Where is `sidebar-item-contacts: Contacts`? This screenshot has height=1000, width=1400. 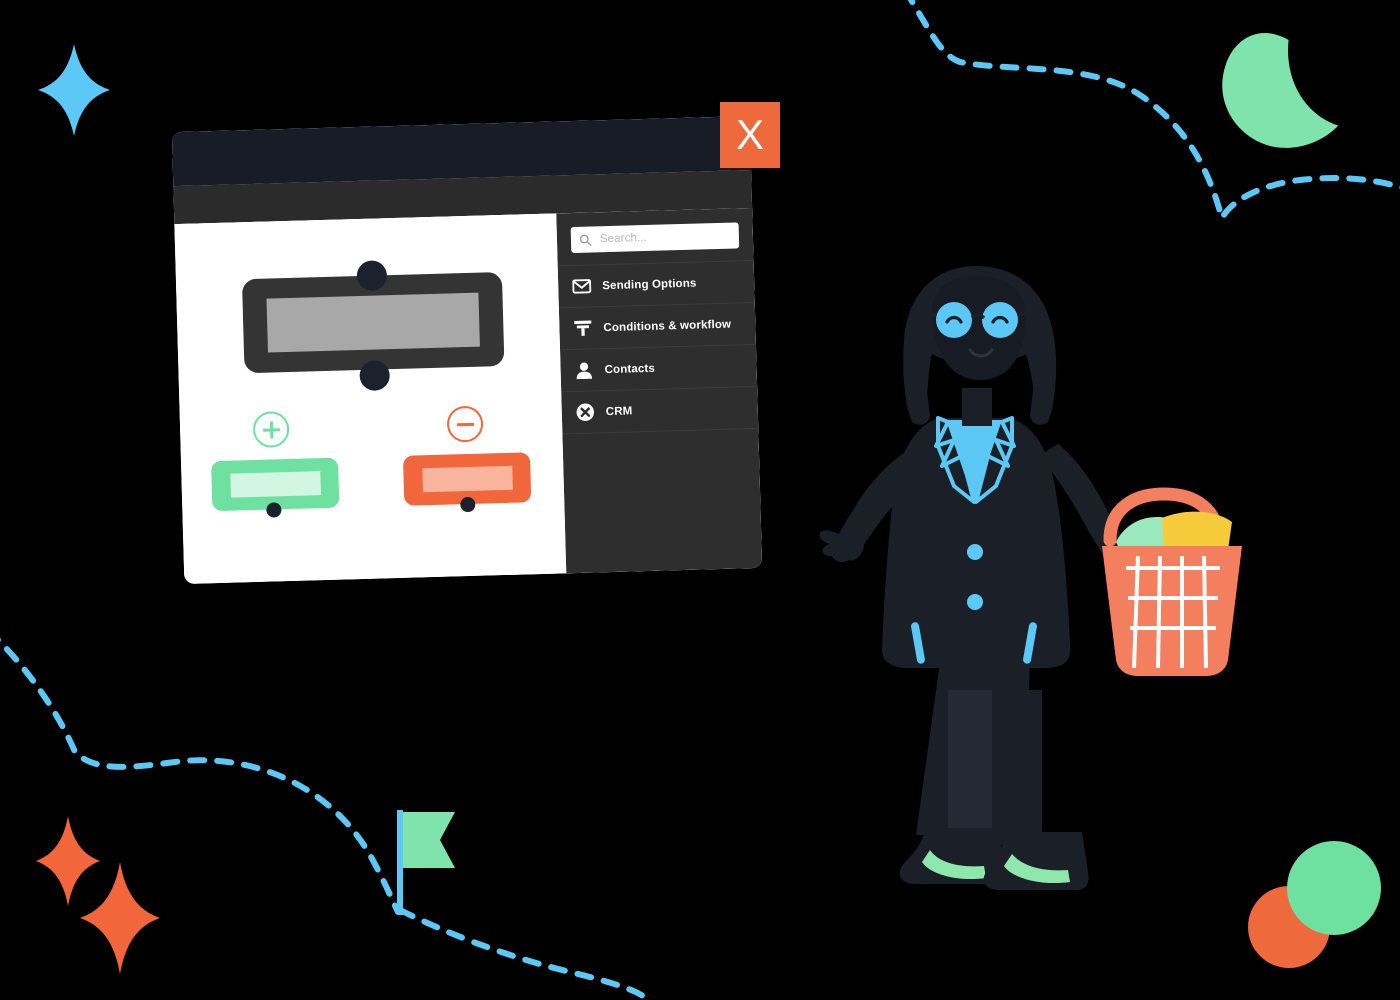 sidebar-item-contacts: Contacts is located at coordinates (659, 367).